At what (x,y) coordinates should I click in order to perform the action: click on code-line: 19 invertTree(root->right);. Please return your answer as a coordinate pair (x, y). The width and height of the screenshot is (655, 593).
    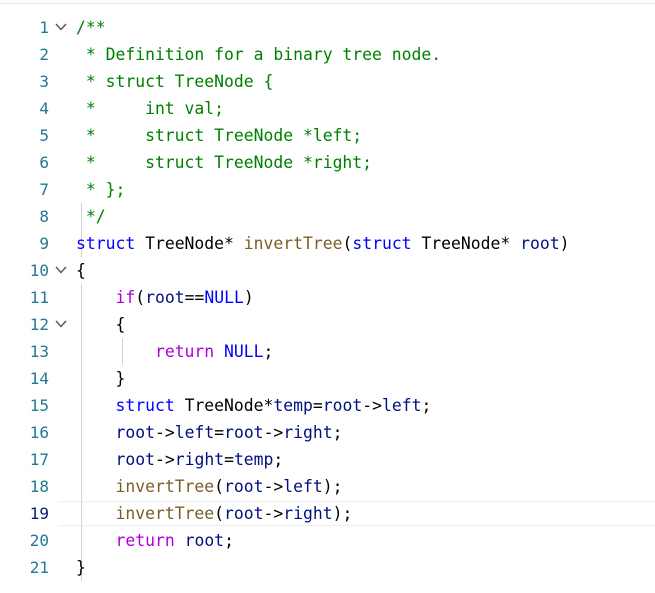
    Looking at the image, I should click on (327, 513).